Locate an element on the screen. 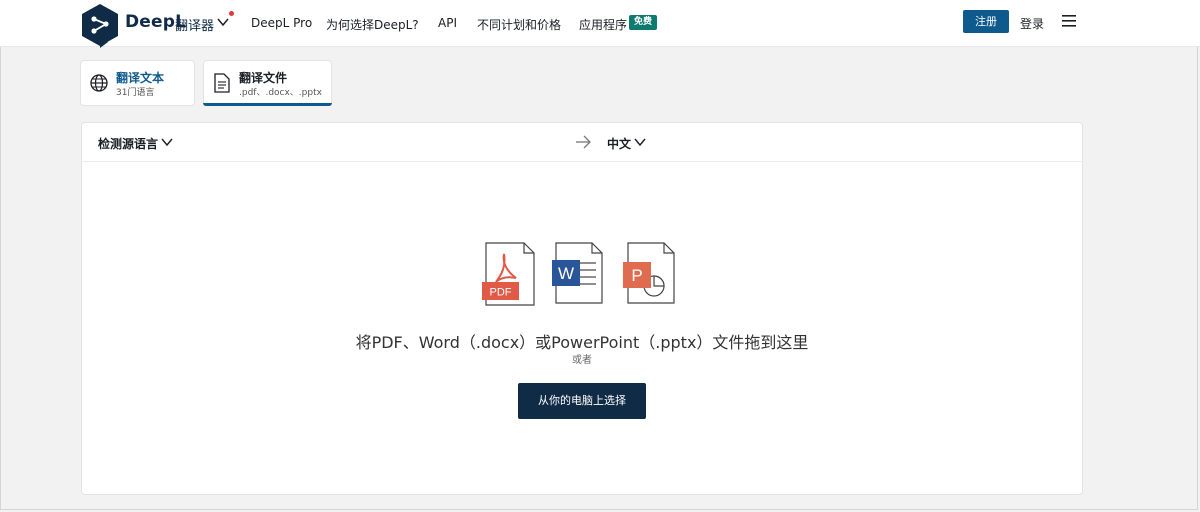 The image size is (1200, 512). file-type-icons: PDF W P is located at coordinates (578, 274).